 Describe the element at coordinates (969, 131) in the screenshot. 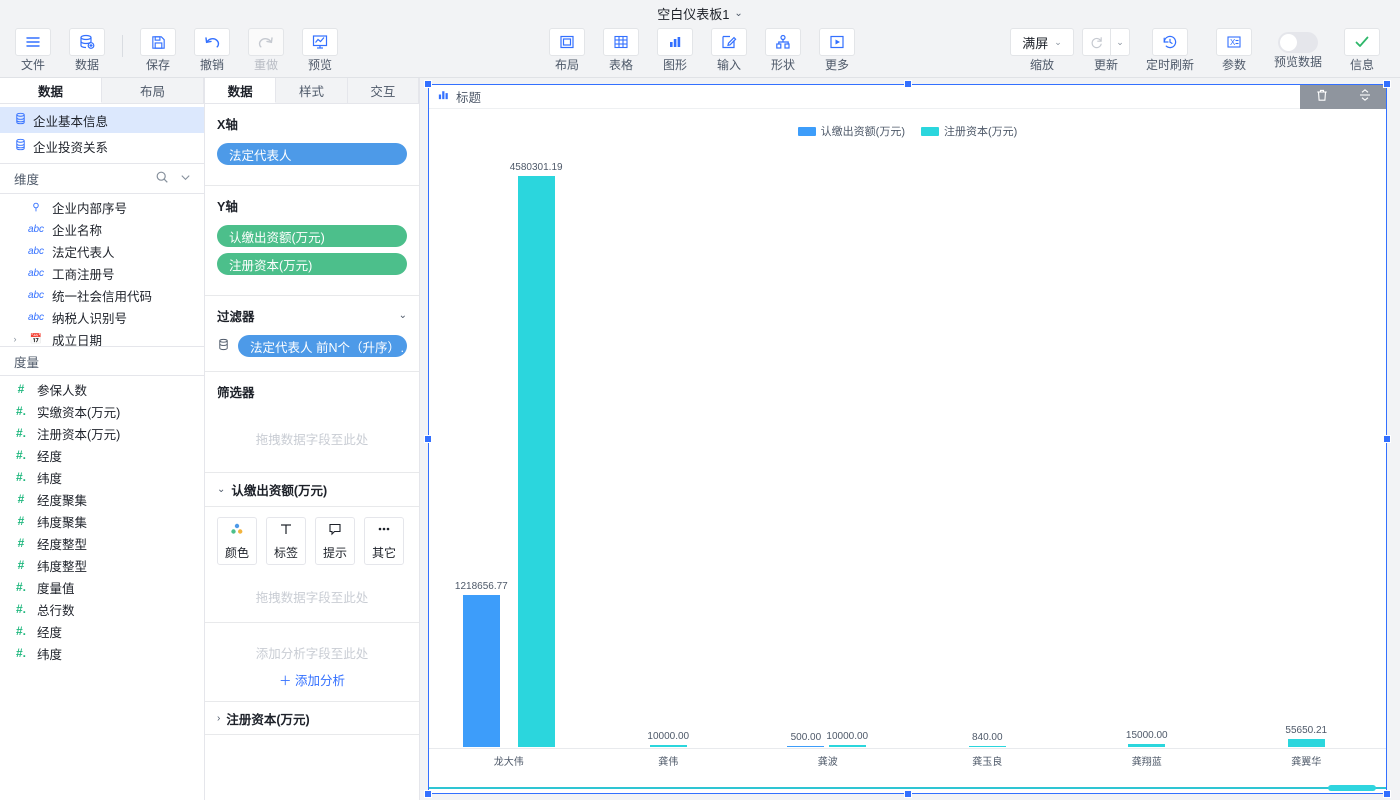

I see `legend-item-1: 注册资本(万元)` at that location.